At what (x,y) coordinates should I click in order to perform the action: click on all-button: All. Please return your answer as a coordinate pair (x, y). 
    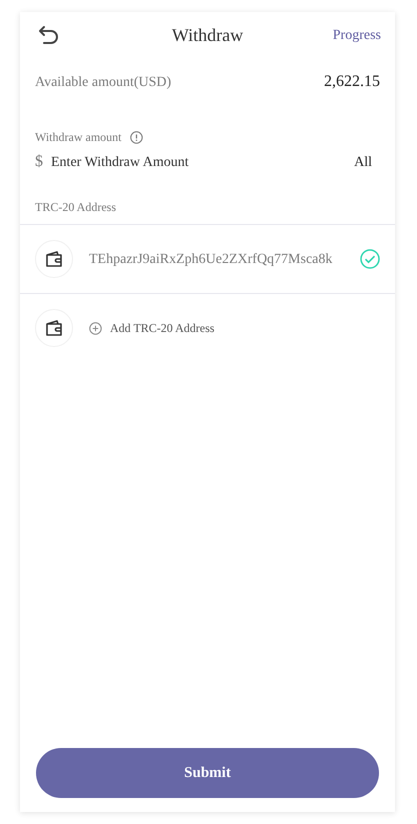
    Looking at the image, I should click on (363, 162).